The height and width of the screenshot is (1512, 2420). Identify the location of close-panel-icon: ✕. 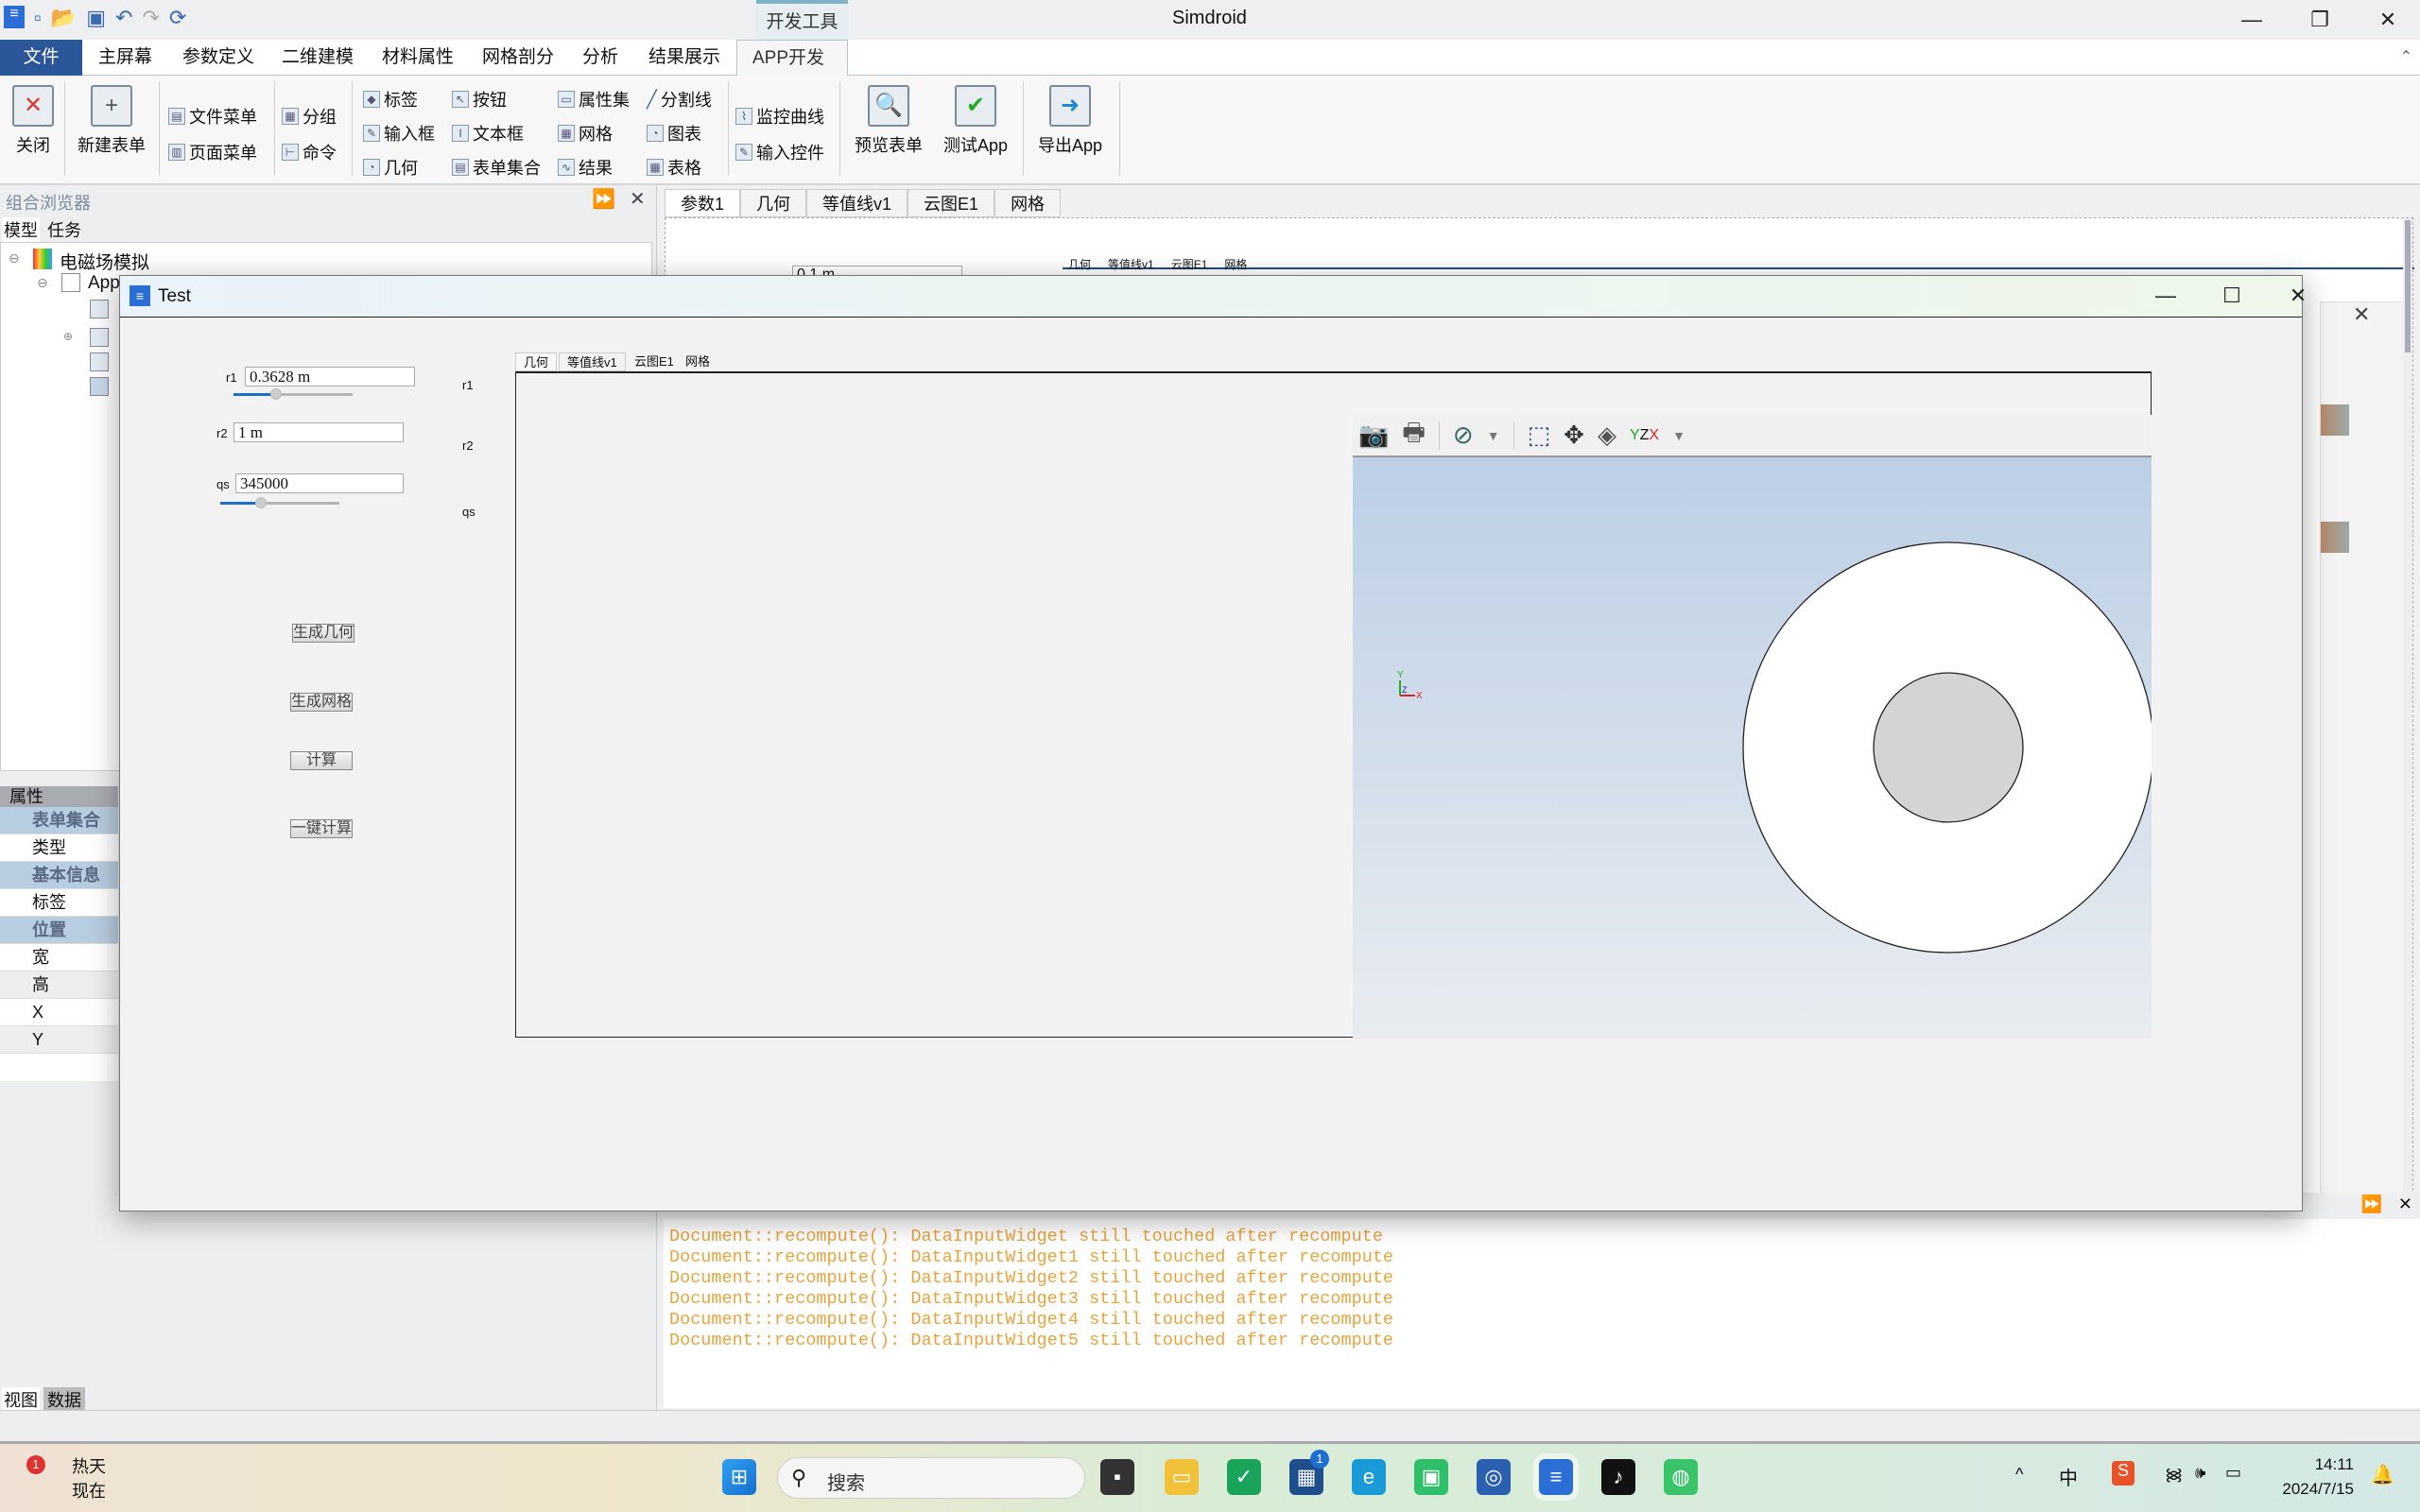
(638, 199).